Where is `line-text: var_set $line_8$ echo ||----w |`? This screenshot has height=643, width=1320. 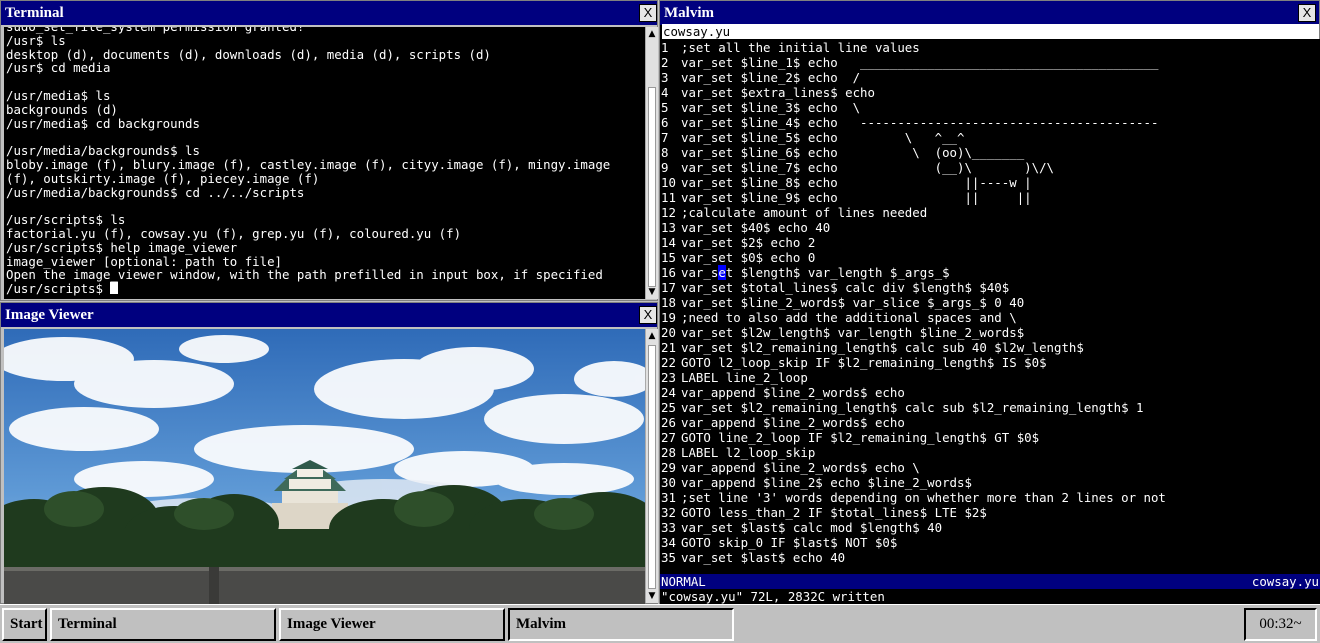 line-text: var_set $line_8$ echo ||----w | is located at coordinates (856, 182).